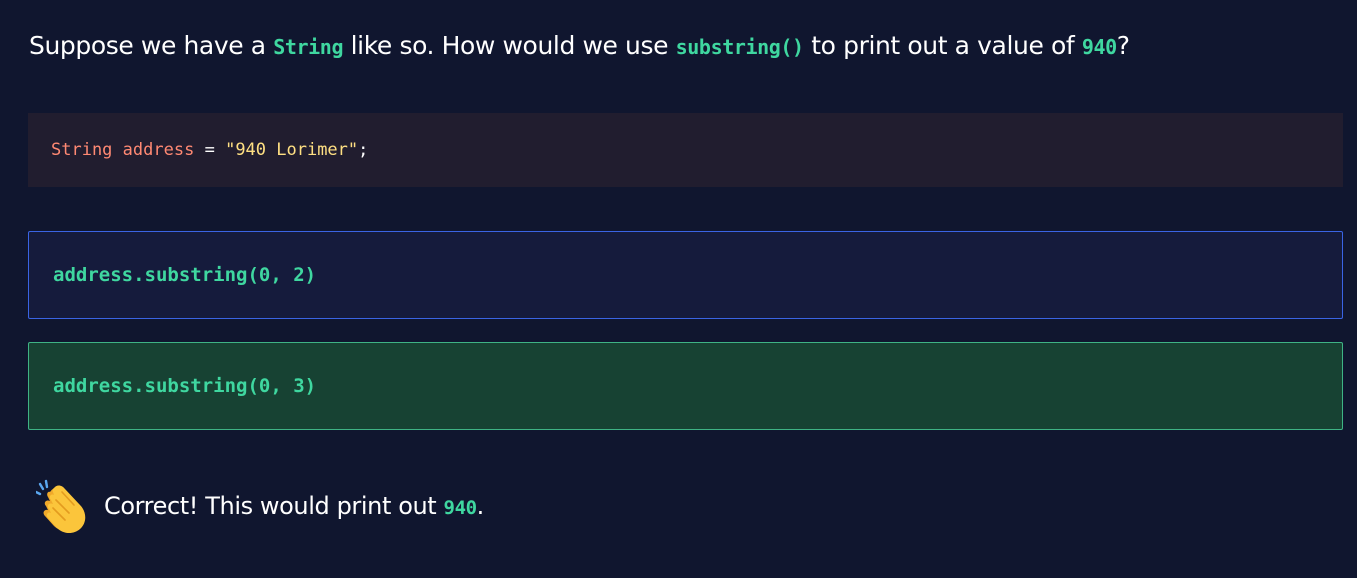 The image size is (1357, 578). What do you see at coordinates (685, 150) in the screenshot?
I see `code-snippet: String address = "940 Lorimer";` at bounding box center [685, 150].